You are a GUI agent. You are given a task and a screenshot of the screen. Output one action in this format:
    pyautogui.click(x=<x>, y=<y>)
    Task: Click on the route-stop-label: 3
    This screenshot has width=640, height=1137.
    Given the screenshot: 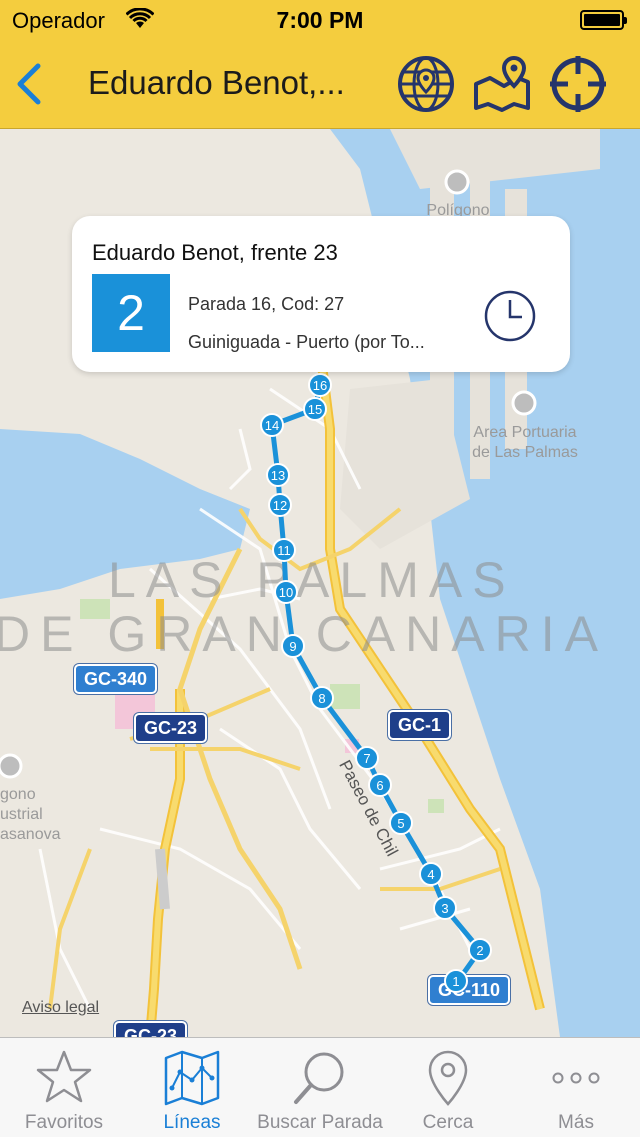 What is the action you would take?
    pyautogui.click(x=444, y=908)
    